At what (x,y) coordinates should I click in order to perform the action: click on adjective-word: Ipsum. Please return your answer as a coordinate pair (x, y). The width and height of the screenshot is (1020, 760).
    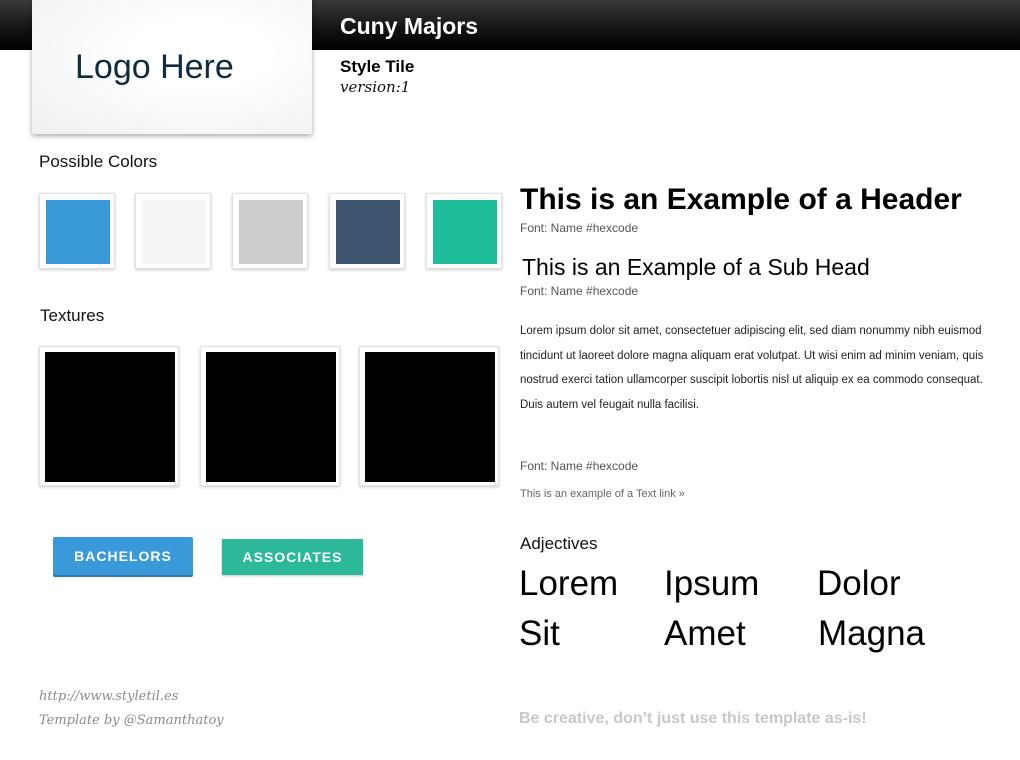
    Looking at the image, I should click on (712, 583).